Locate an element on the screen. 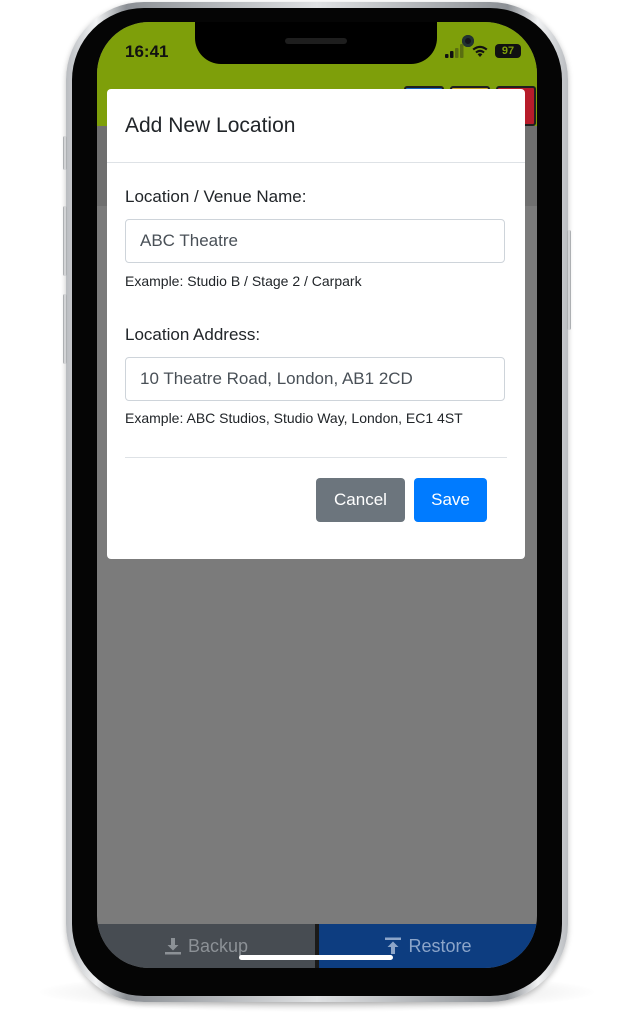 This screenshot has width=634, height=1024. save-button: Save is located at coordinates (450, 500).